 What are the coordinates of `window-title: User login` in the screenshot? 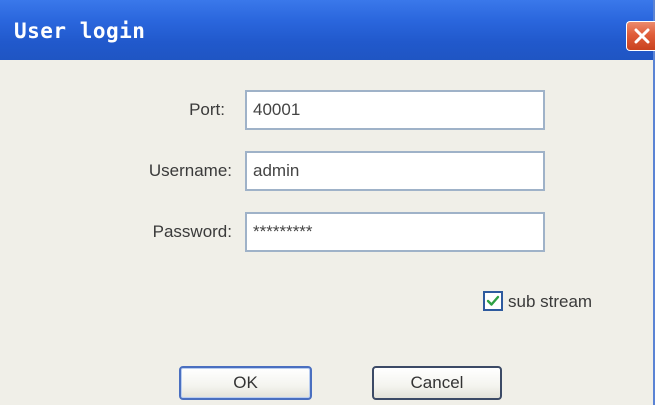 It's located at (80, 31).